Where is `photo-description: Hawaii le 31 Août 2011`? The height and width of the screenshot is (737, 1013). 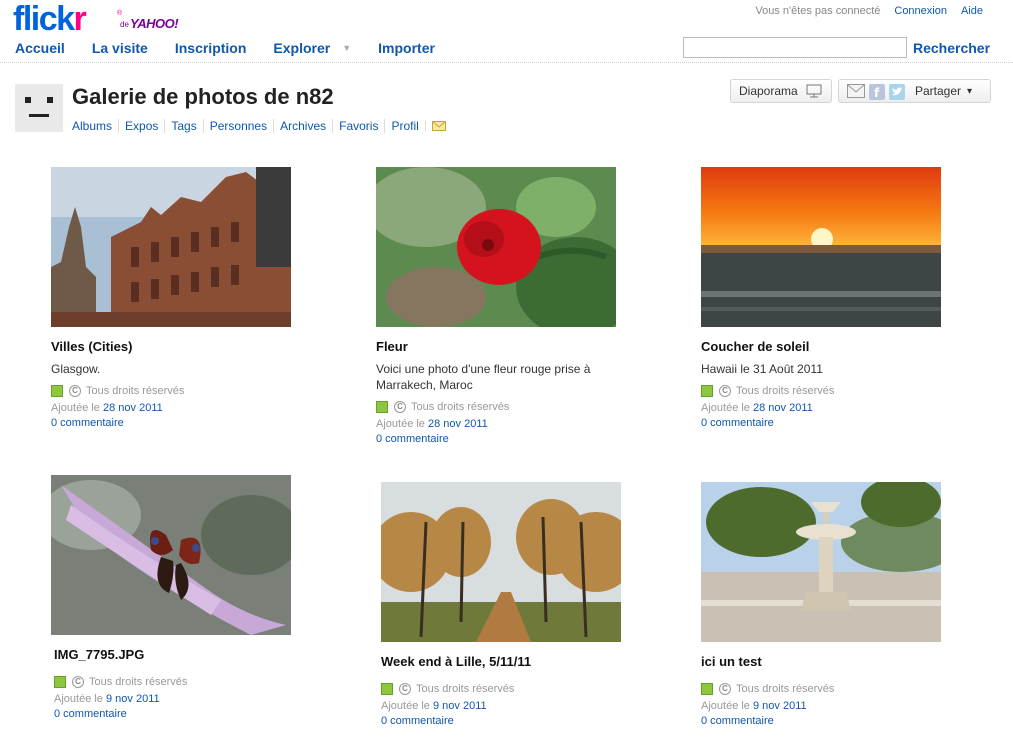
photo-description: Hawaii le 31 Août 2011 is located at coordinates (762, 369).